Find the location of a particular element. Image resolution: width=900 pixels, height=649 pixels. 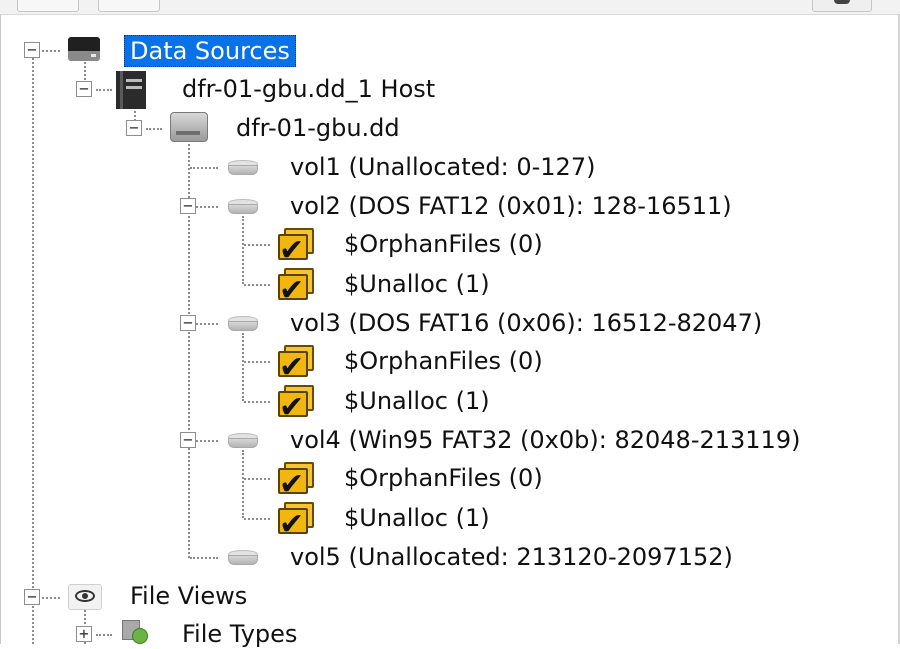

tree-node-volume: vol4 (Win95 FAT32 (0x0b): 82048-213119) is located at coordinates (545, 440).